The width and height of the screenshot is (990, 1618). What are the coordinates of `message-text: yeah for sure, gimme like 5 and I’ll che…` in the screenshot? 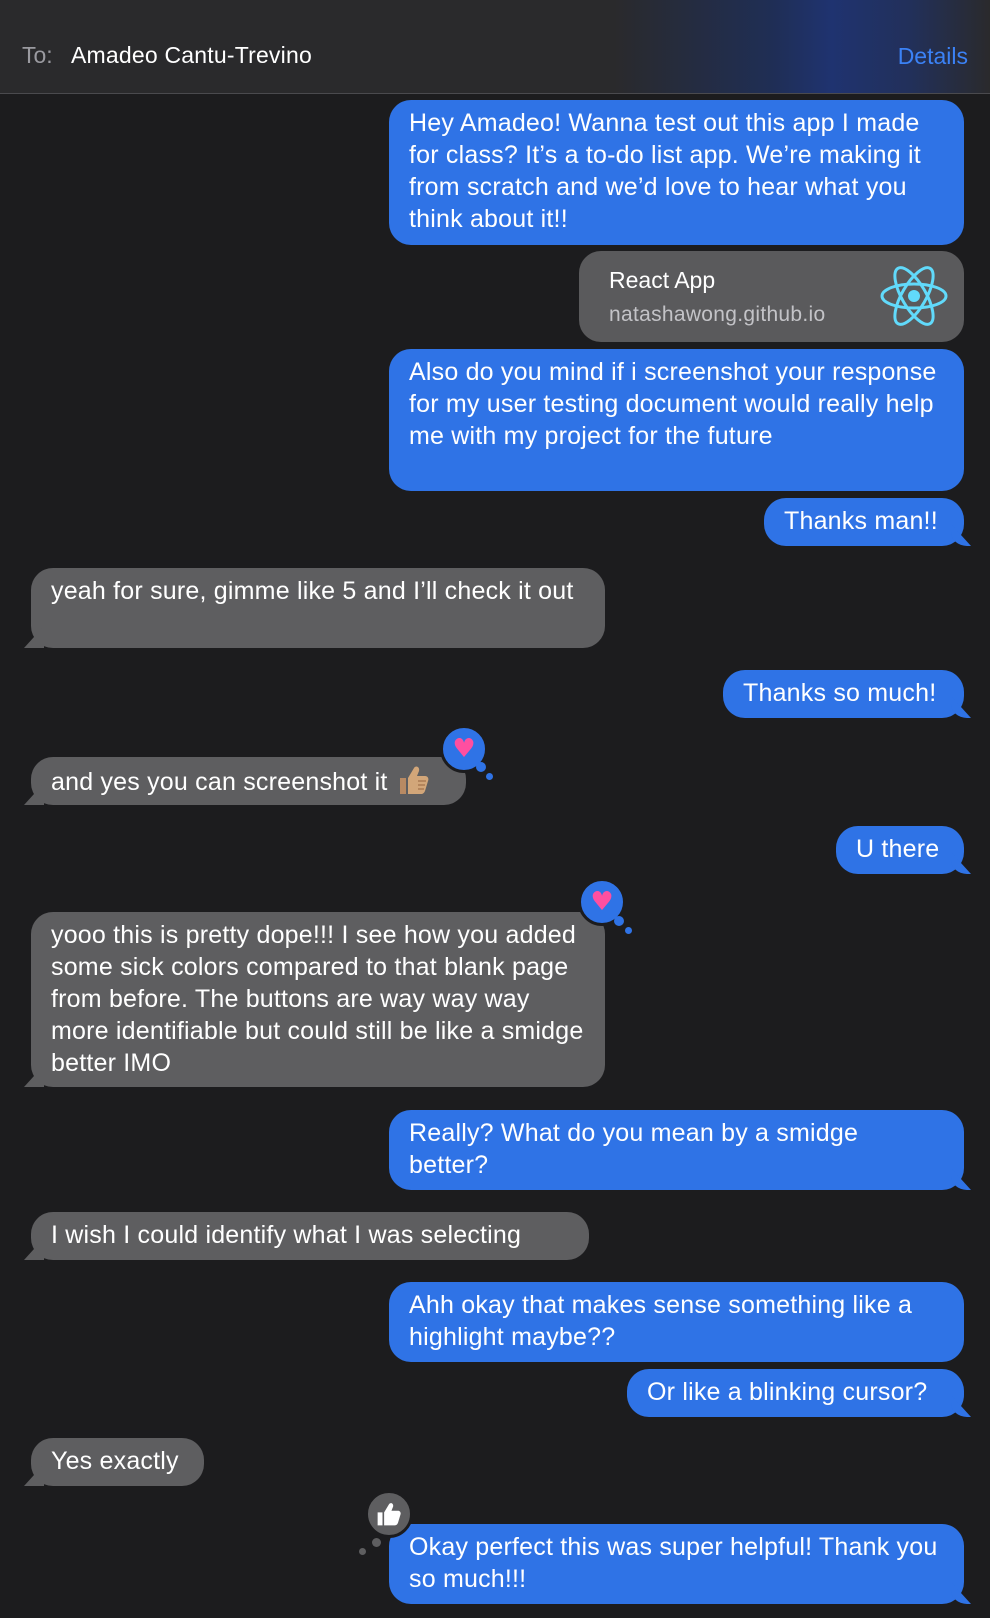 It's located at (312, 591).